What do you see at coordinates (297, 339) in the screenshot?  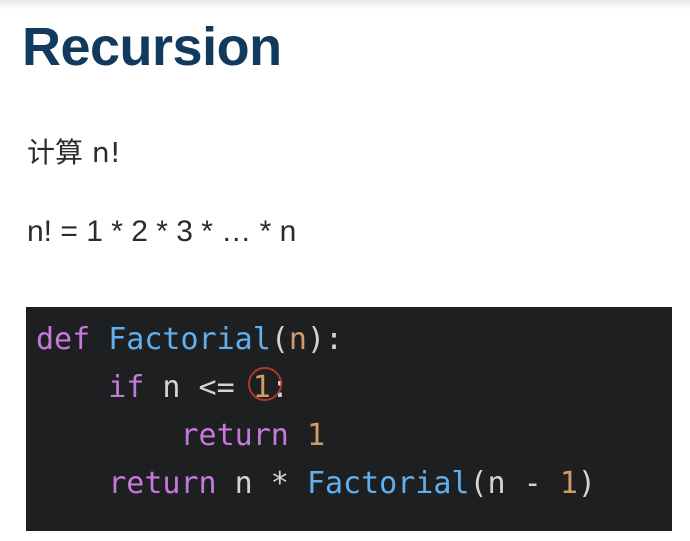 I see `code-param: n` at bounding box center [297, 339].